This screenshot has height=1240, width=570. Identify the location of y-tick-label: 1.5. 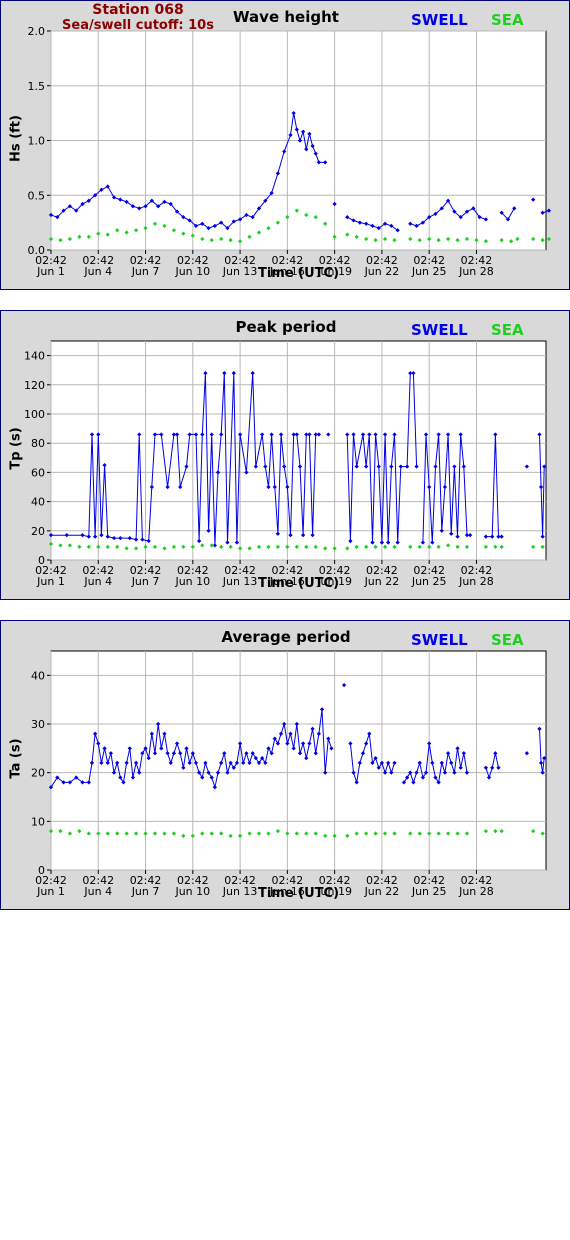
(37, 86).